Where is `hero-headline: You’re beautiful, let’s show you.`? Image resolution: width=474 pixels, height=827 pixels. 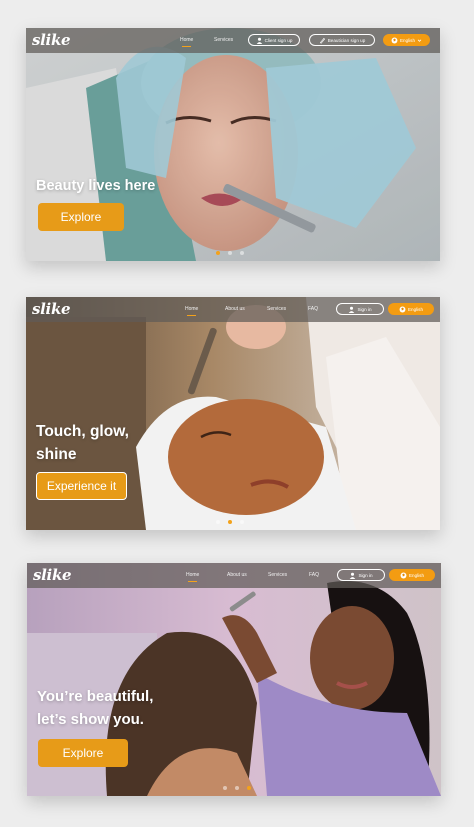 hero-headline: You’re beautiful, let’s show you. is located at coordinates (95, 708).